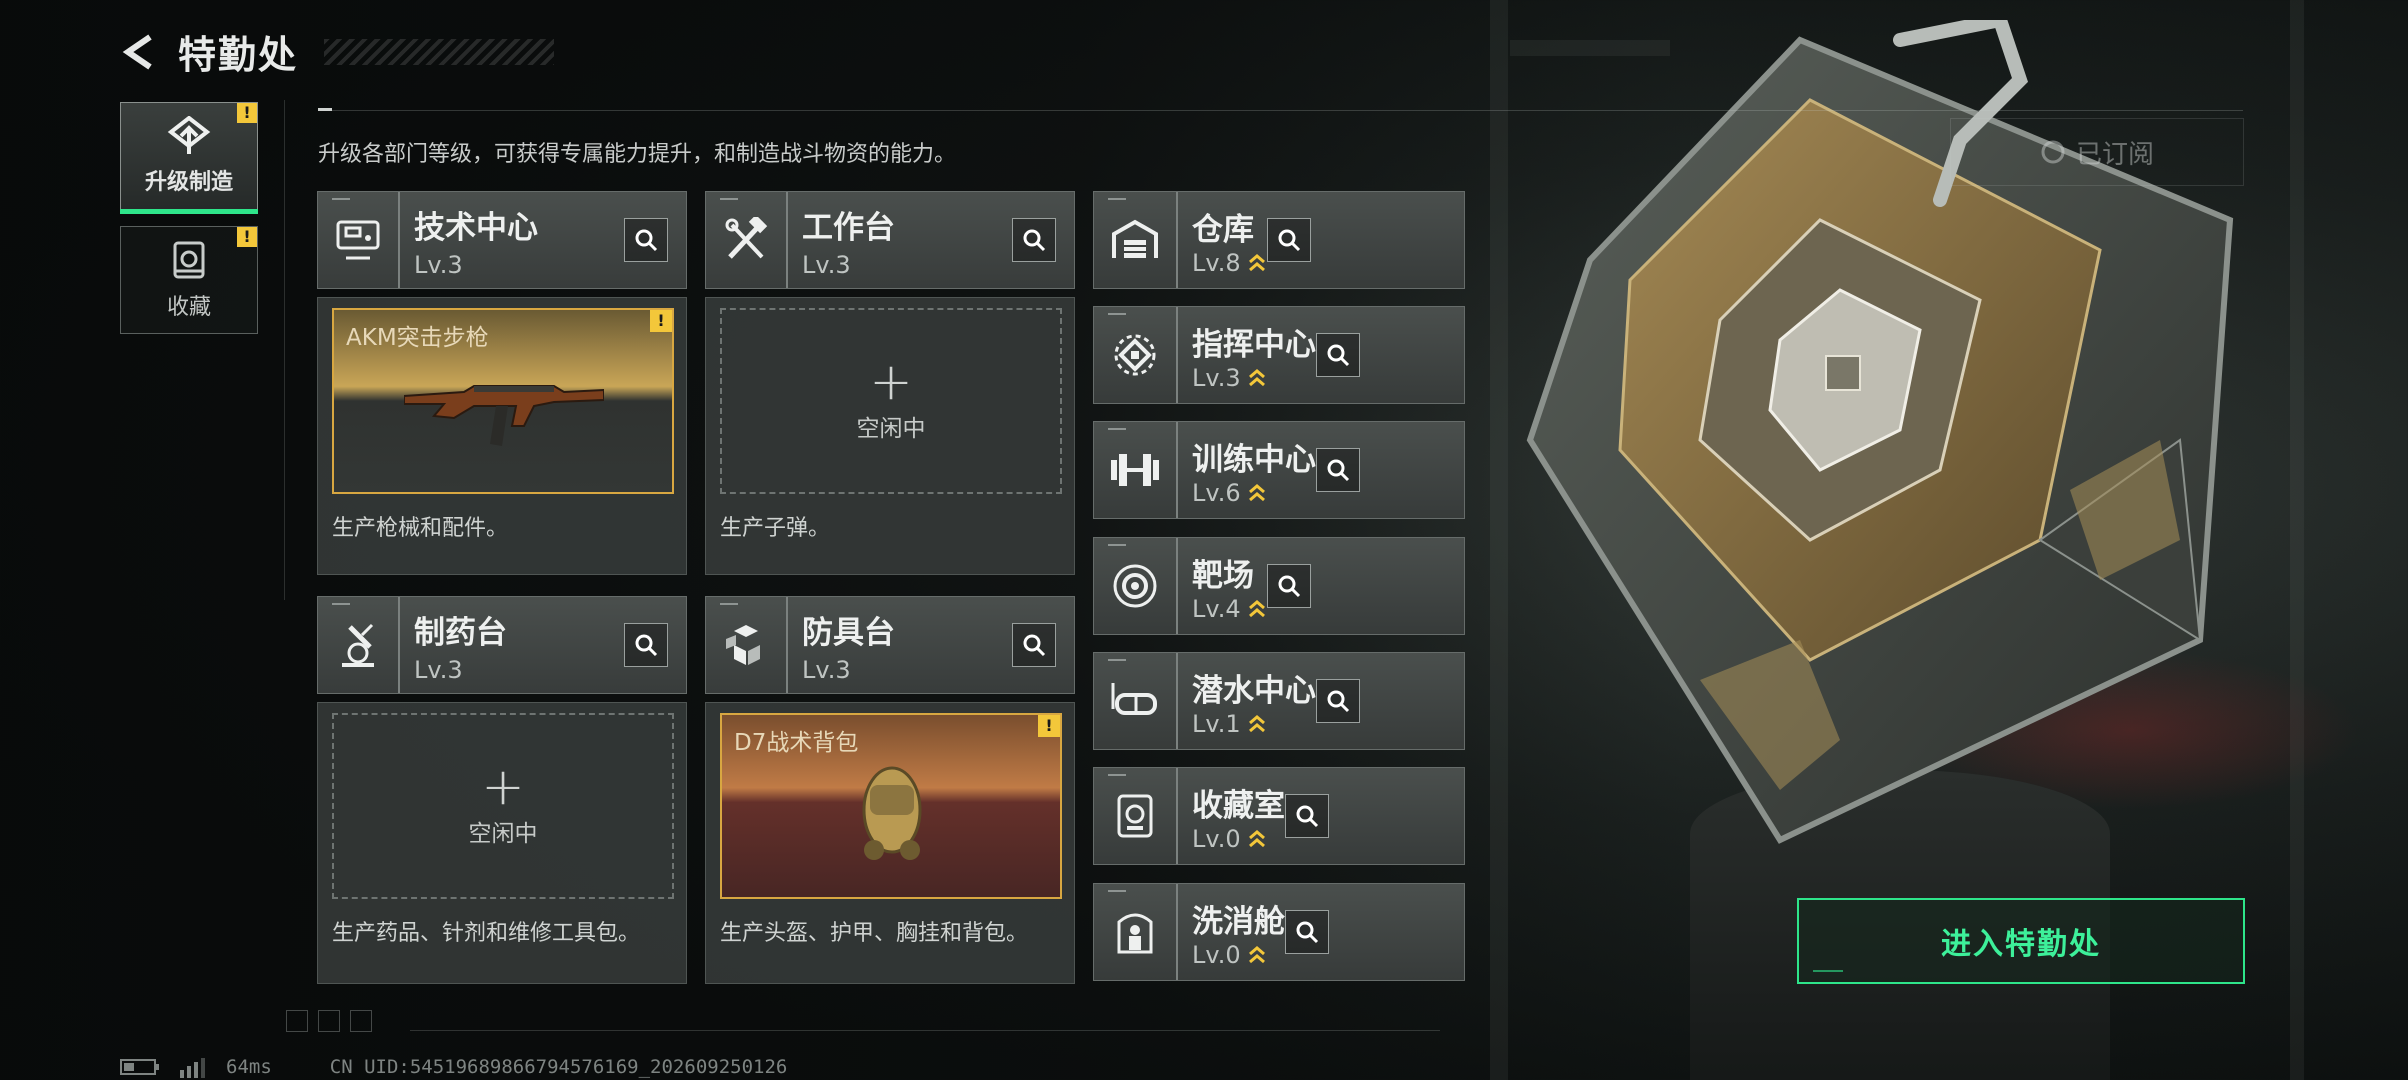 The height and width of the screenshot is (1080, 2408). Describe the element at coordinates (746, 238) in the screenshot. I see `workbench-icon` at that location.